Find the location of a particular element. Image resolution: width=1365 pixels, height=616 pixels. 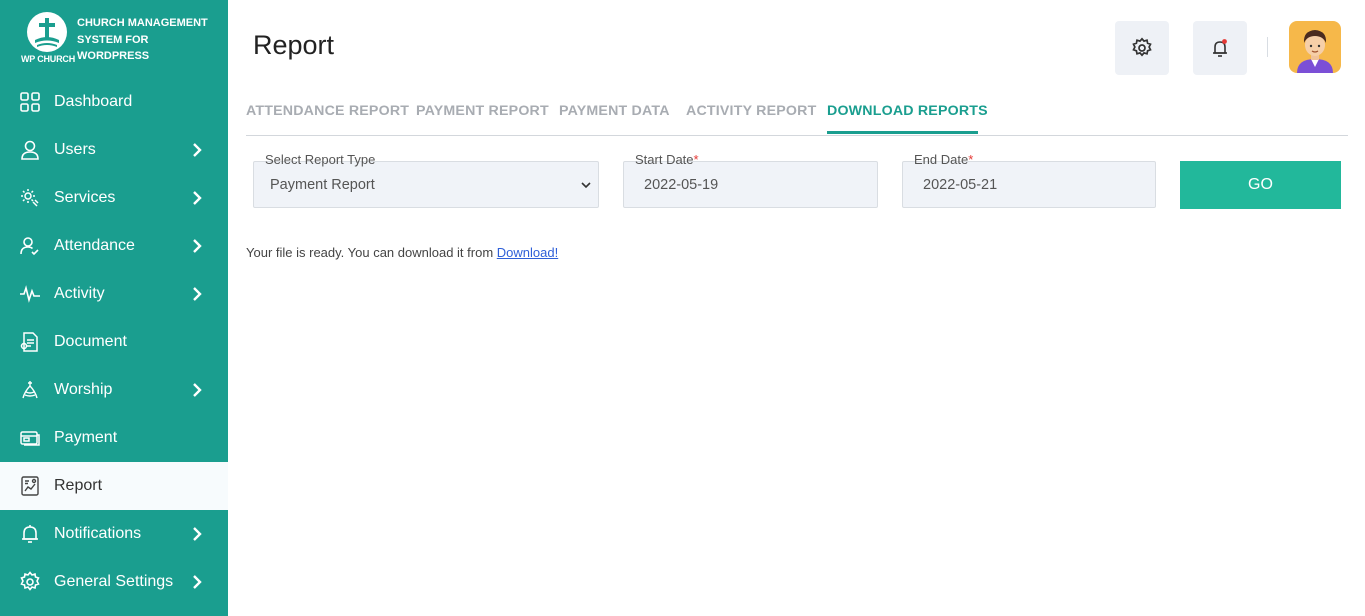

sidebar-item-document: Document is located at coordinates (114, 342).